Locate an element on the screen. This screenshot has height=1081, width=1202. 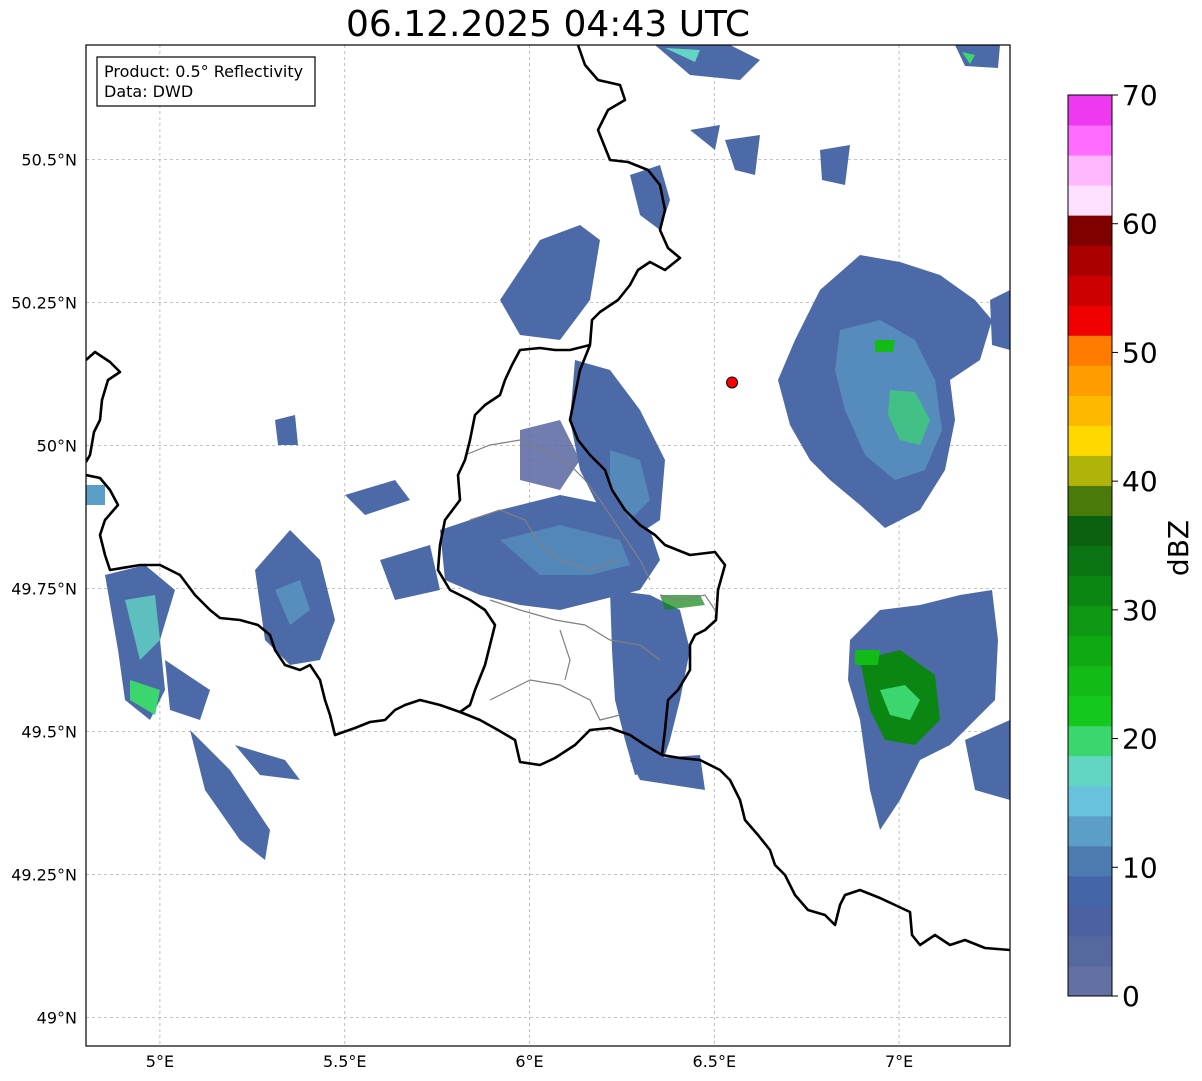
colorbar-tick-label: 70 is located at coordinates (1140, 95).